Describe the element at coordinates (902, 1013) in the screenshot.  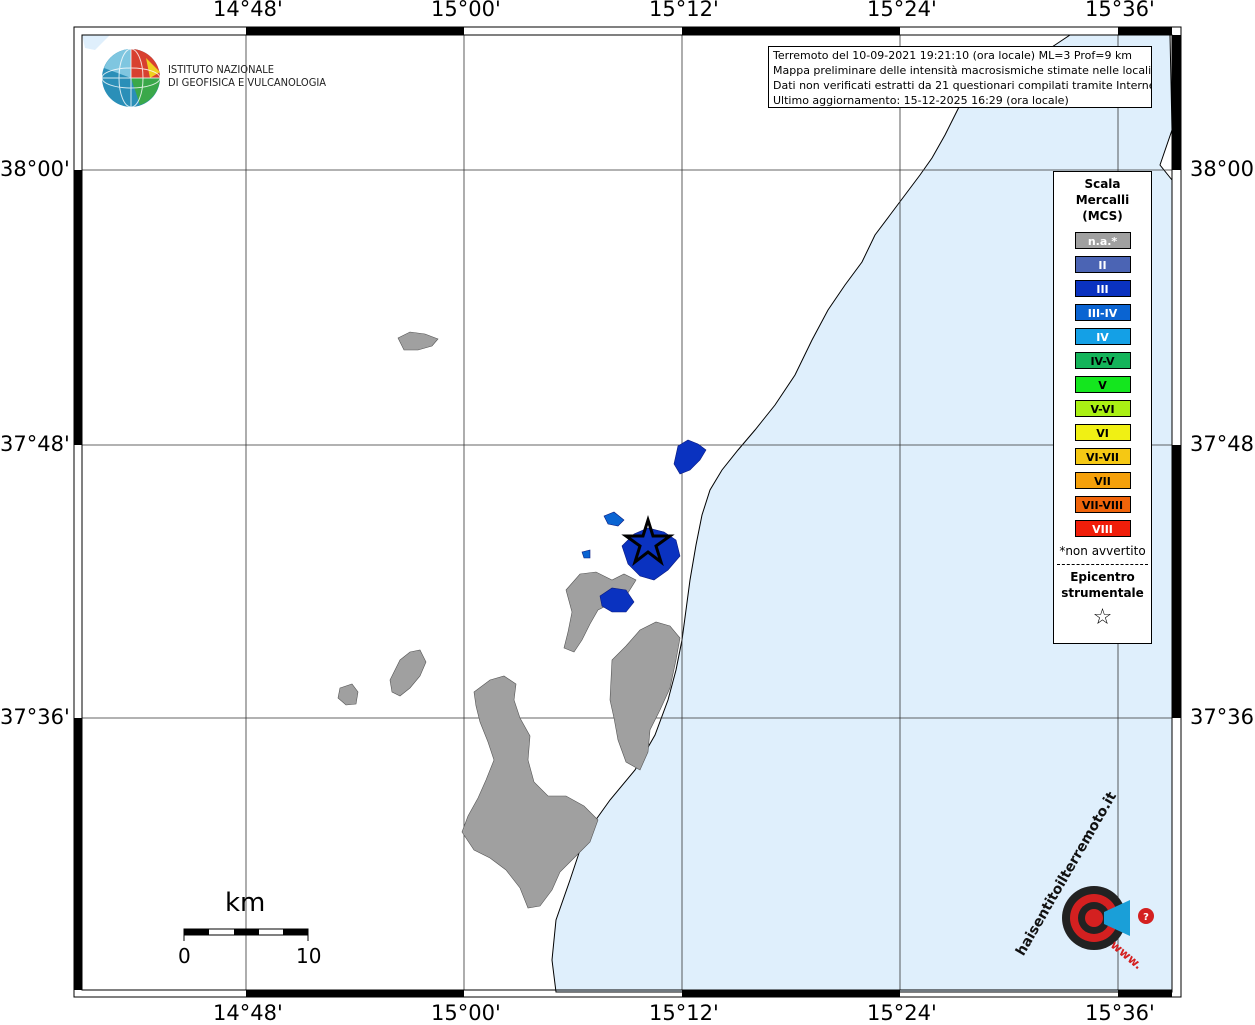
I see `lon-label-bottom-4: 15°24'` at that location.